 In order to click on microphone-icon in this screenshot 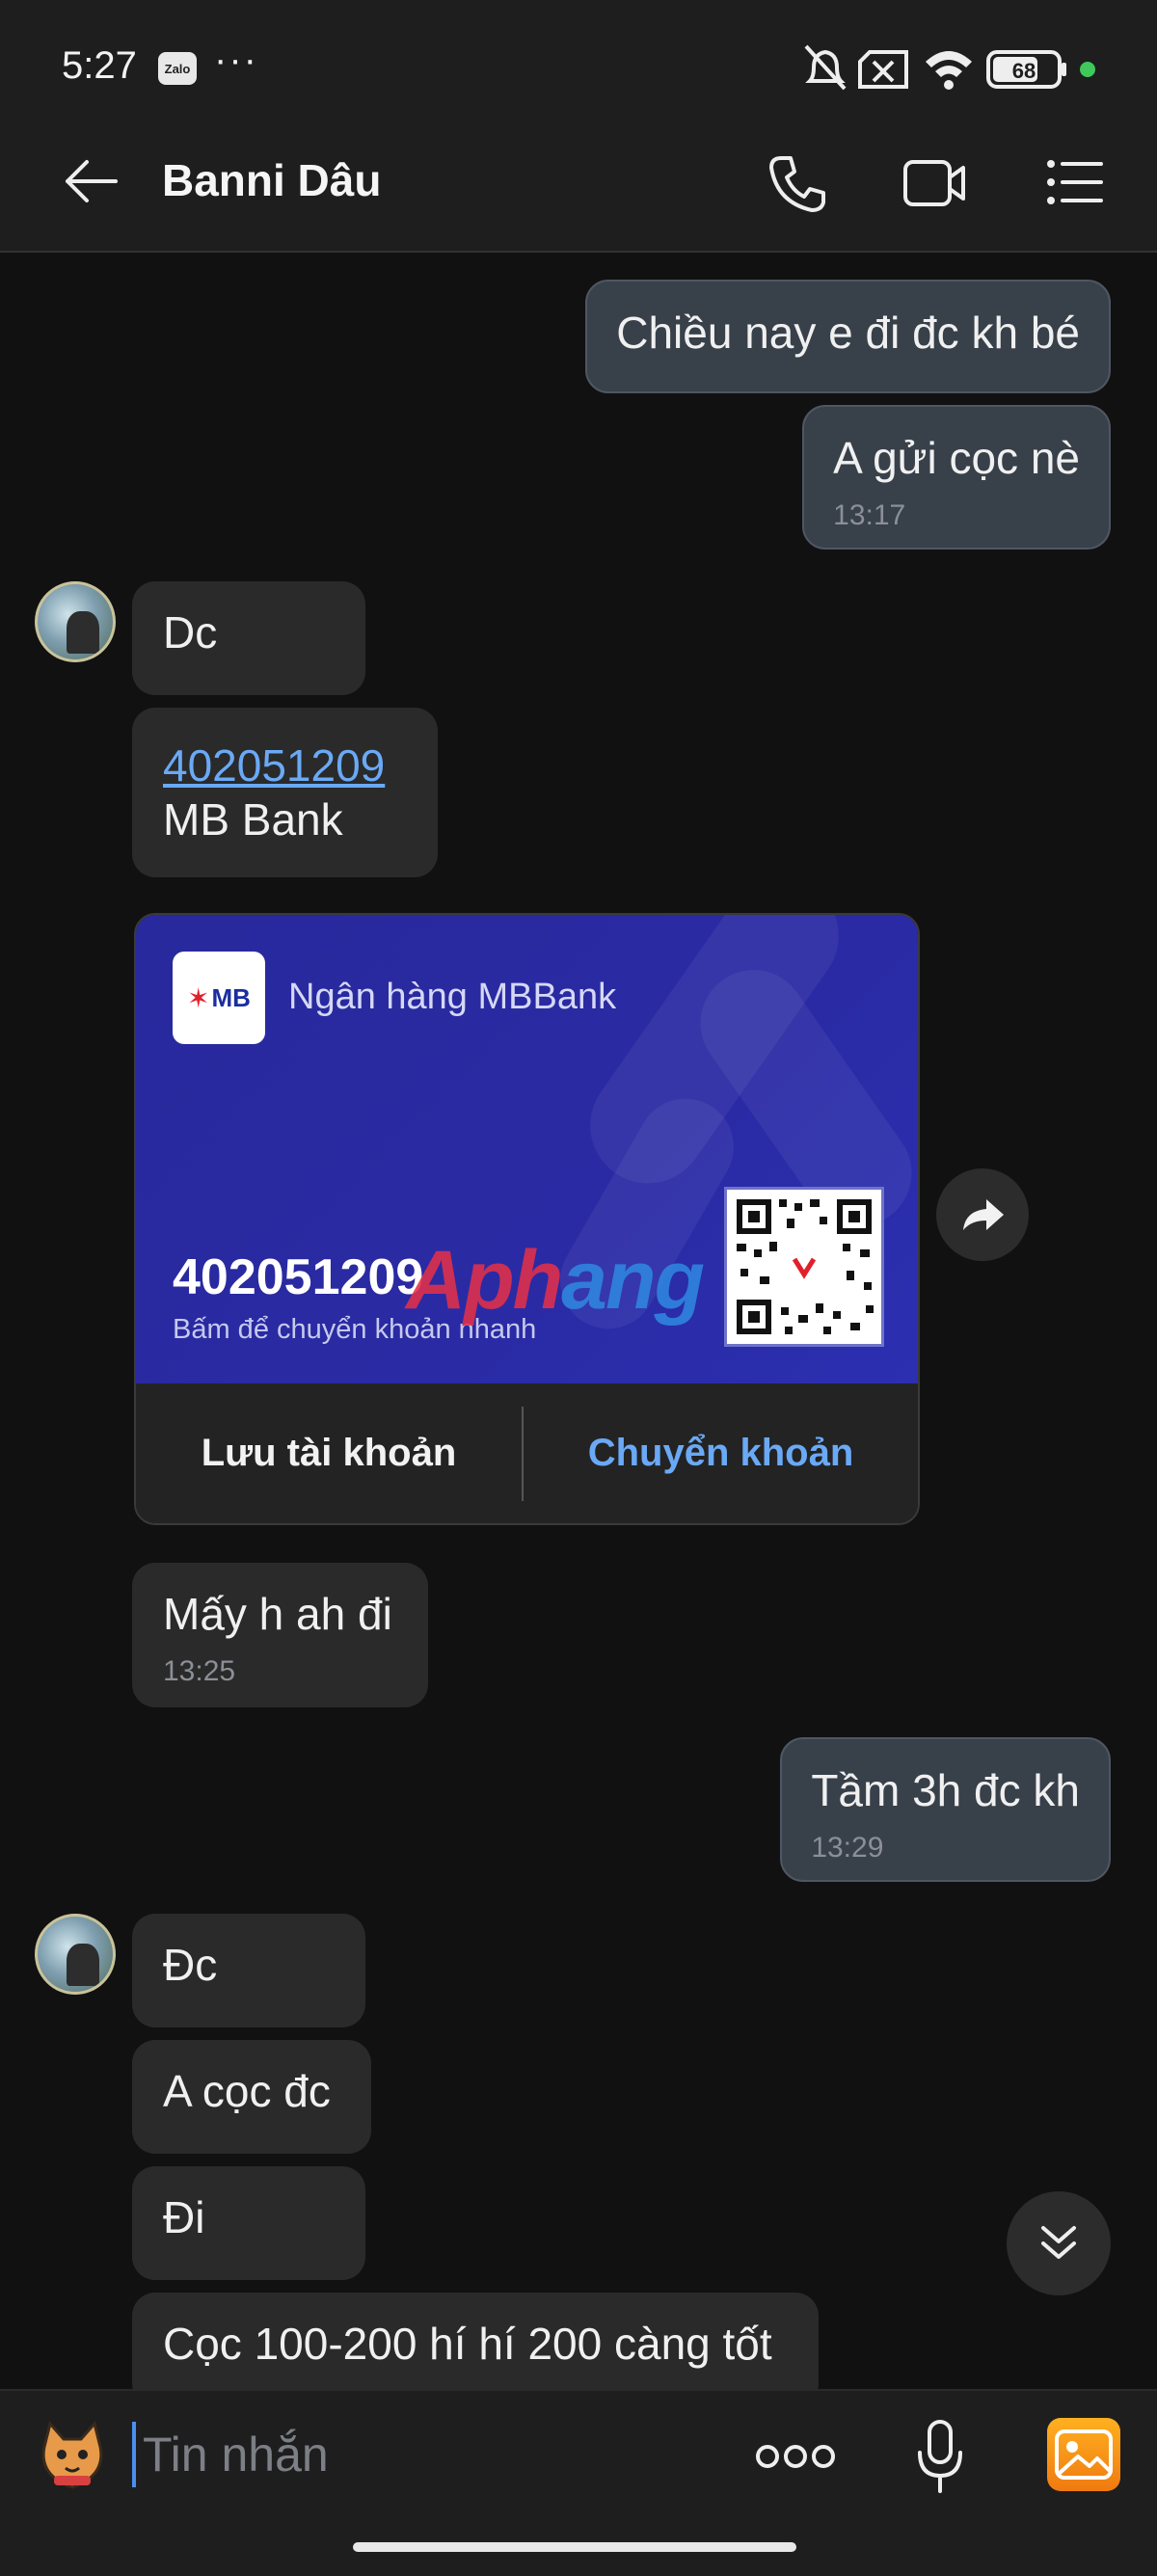, I will do `click(940, 2456)`.